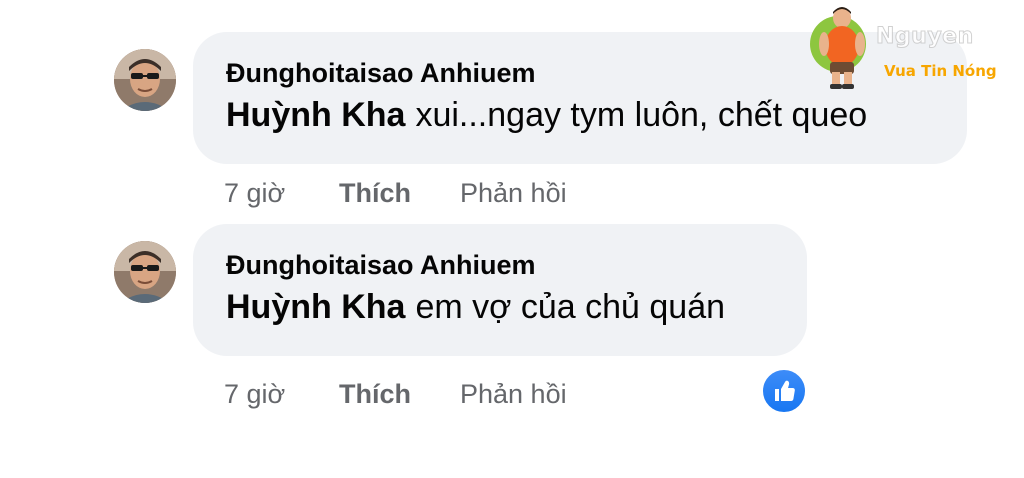  What do you see at coordinates (641, 115) in the screenshot?
I see `comment-text: xui...ngay tym luôn, chết queo` at bounding box center [641, 115].